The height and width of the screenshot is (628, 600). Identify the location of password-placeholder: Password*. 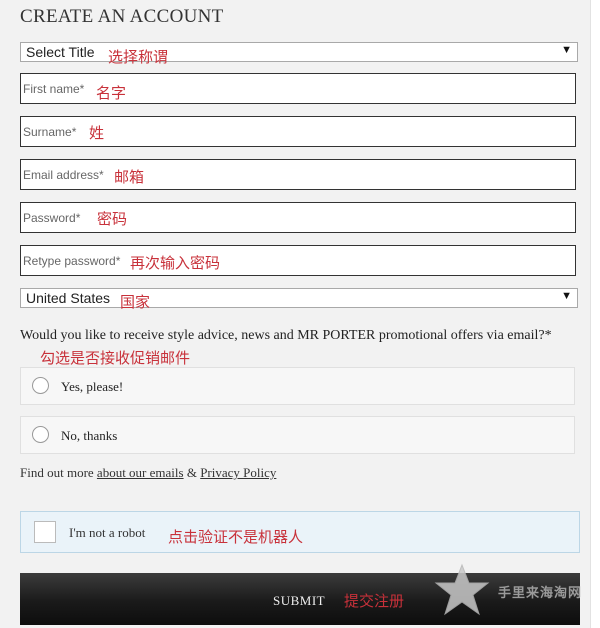
(52, 218).